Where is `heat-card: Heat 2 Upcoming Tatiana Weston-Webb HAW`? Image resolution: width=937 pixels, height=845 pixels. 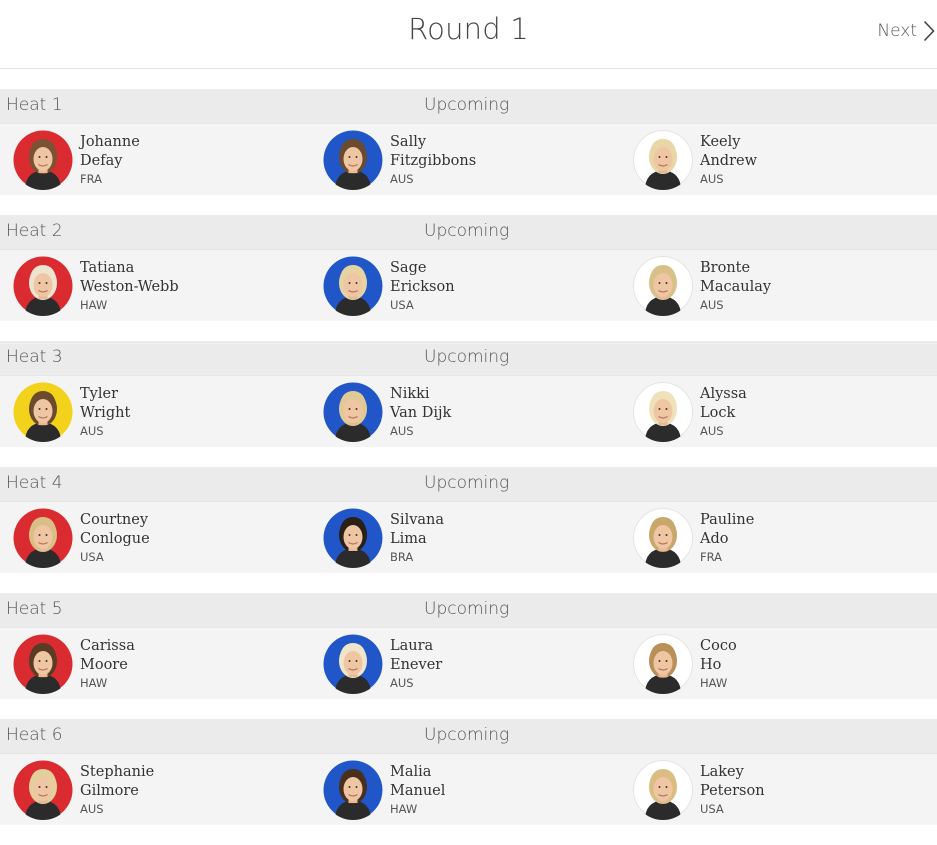 heat-card: Heat 2 Upcoming Tatiana Weston-Webb HAW is located at coordinates (468, 268).